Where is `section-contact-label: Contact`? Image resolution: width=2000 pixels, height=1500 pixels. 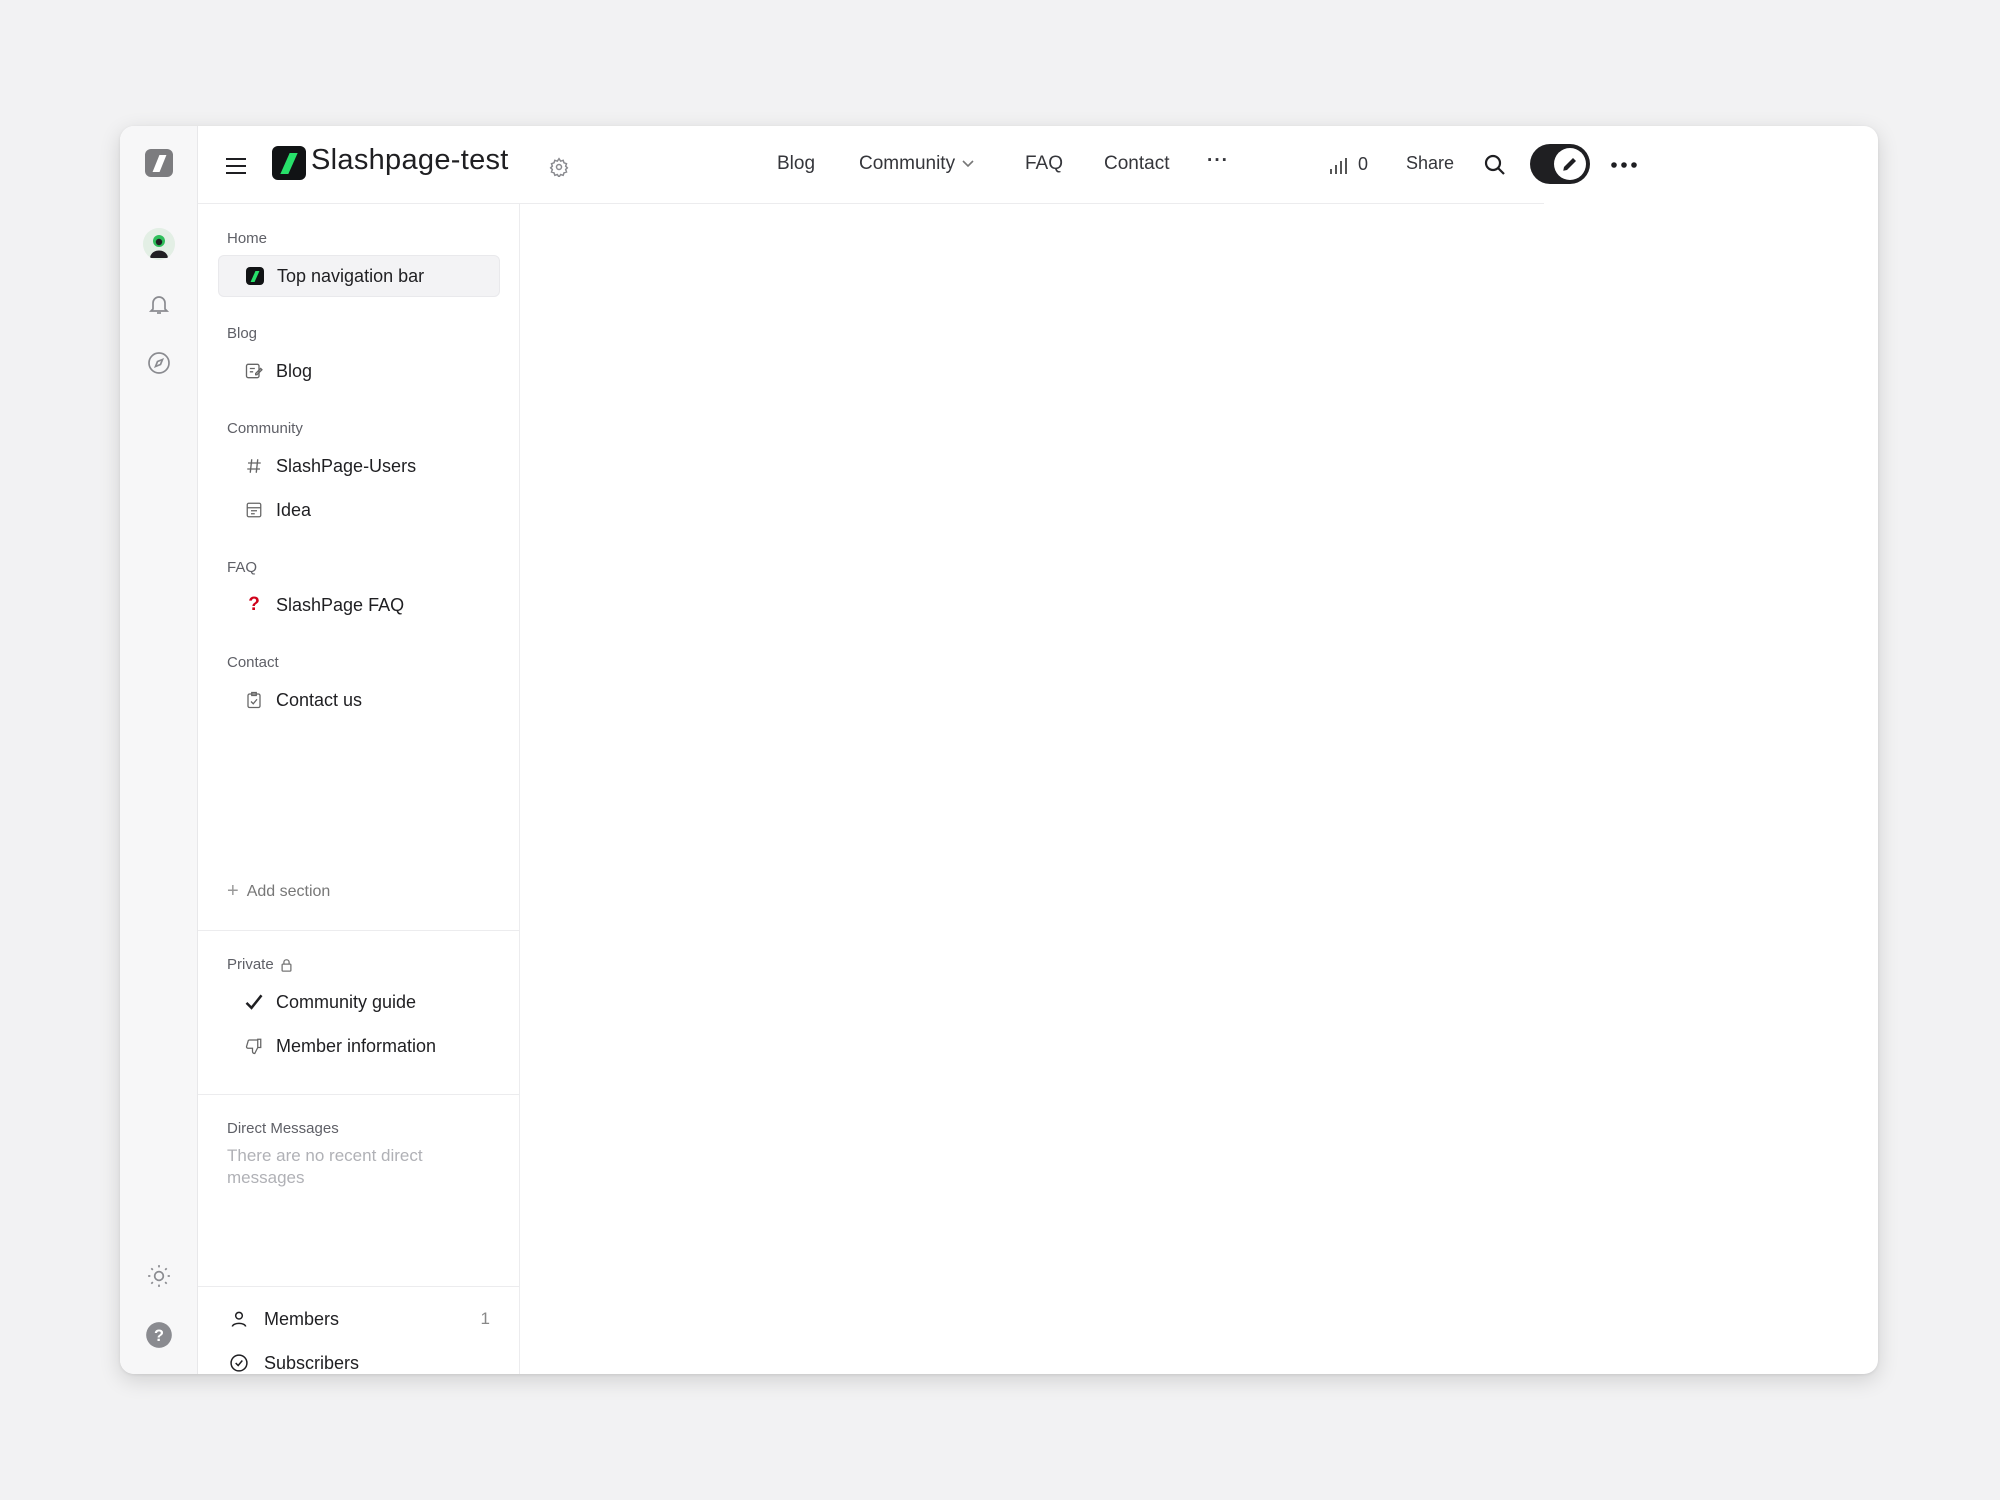 section-contact-label: Contact is located at coordinates (253, 662).